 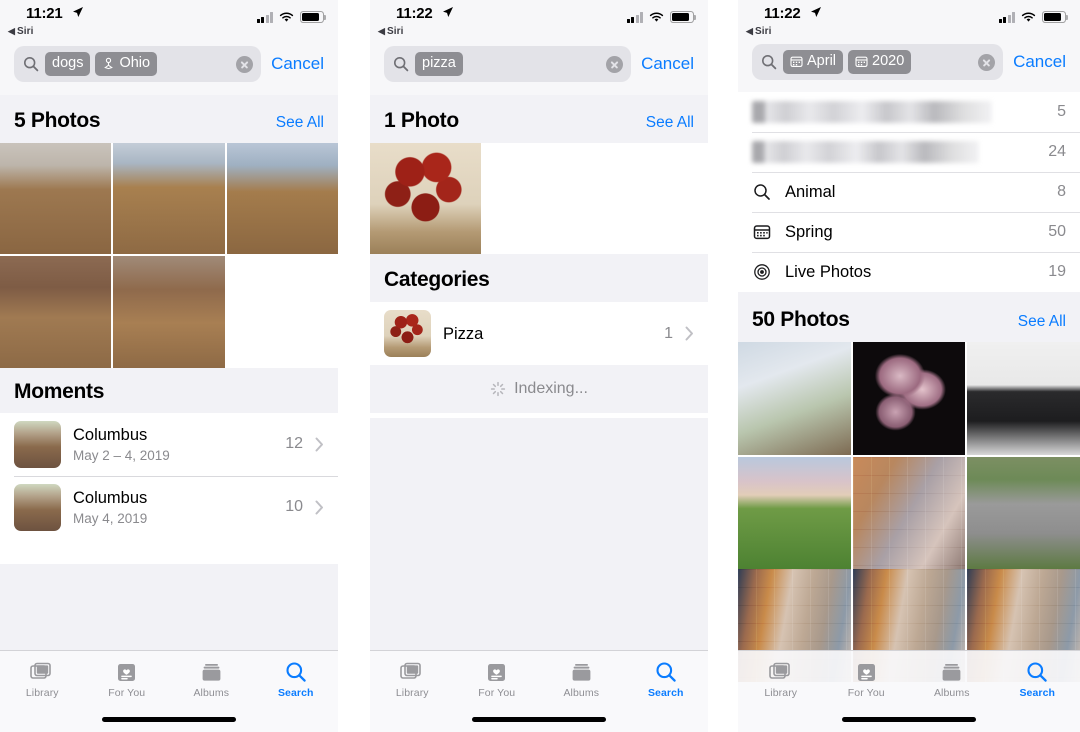 What do you see at coordinates (121, 455) in the screenshot?
I see `moment-date: May 2 – 4, 2019` at bounding box center [121, 455].